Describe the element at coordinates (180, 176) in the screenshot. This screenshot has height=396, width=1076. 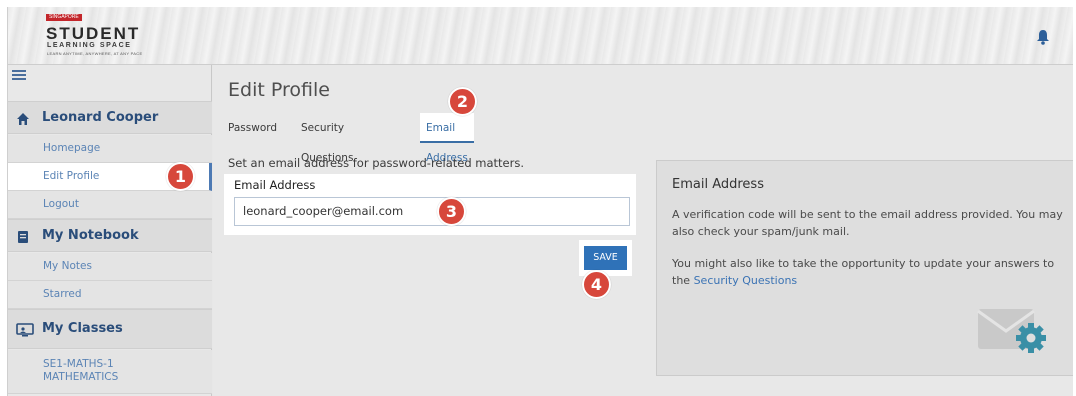
I see `step-marker-1: 1` at that location.